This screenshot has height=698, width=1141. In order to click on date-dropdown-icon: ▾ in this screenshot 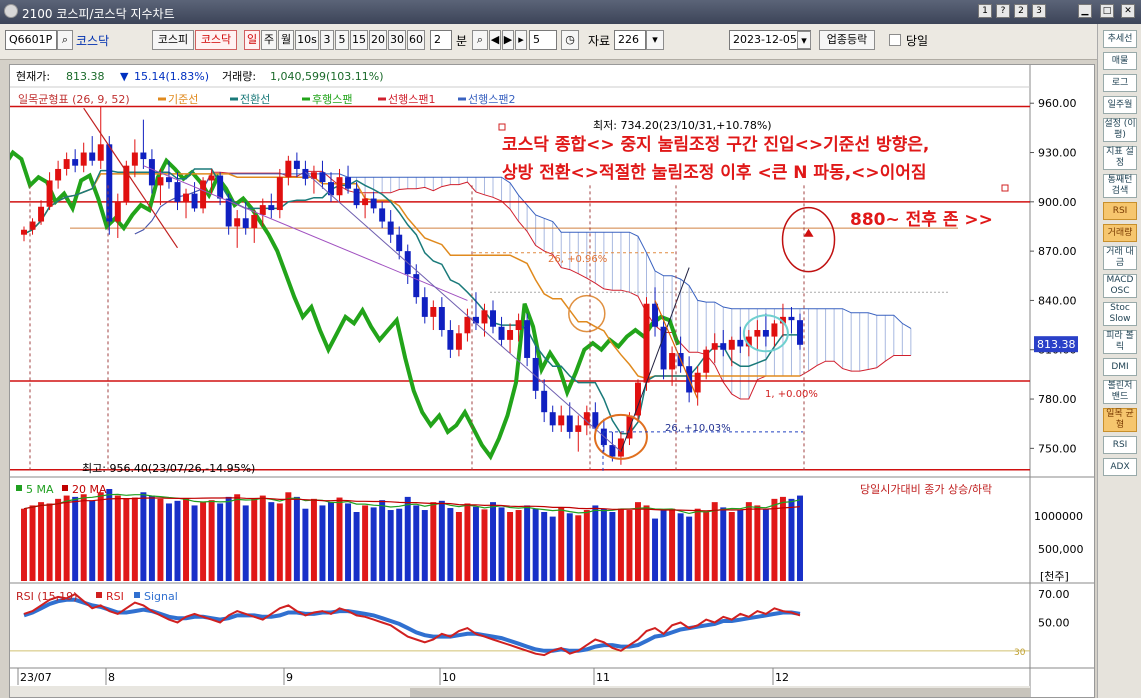, I will do `click(804, 40)`.